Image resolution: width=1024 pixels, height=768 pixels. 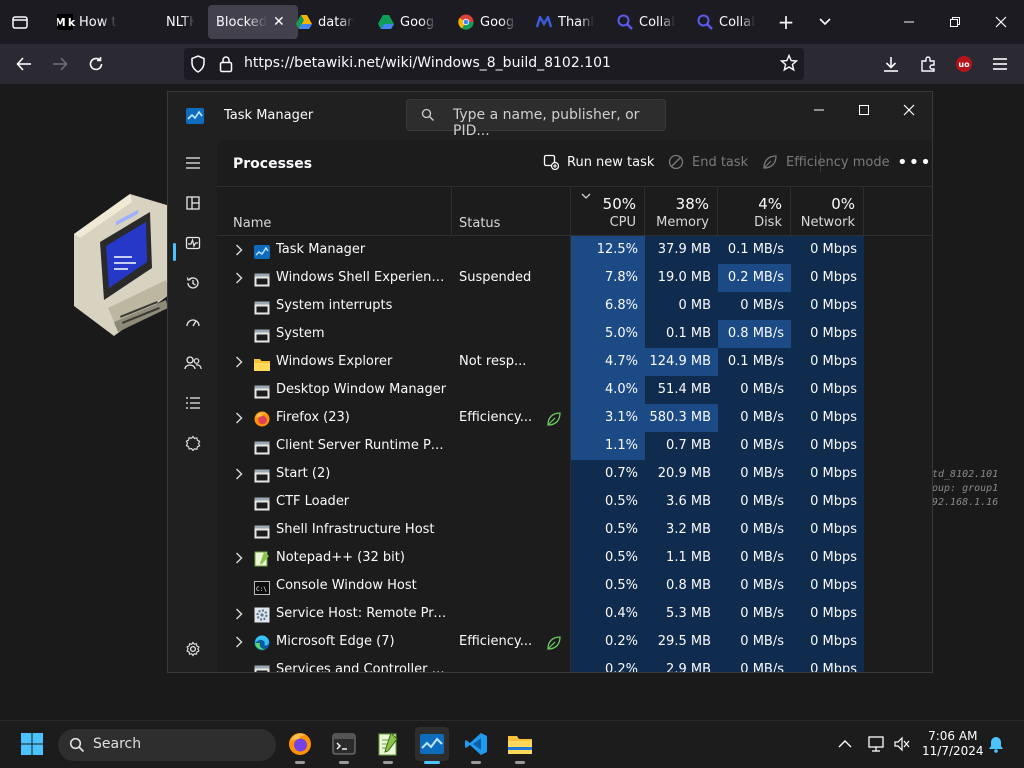 What do you see at coordinates (334, 250) in the screenshot?
I see `process-name-cell: Task Manager` at bounding box center [334, 250].